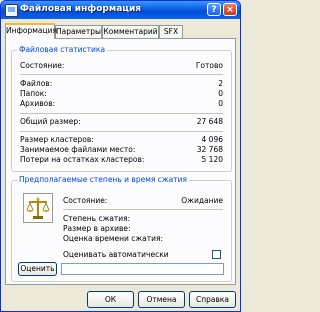 The height and width of the screenshot is (312, 320). I want to click on cluster-size-label: Размер кластеров:, so click(57, 139).